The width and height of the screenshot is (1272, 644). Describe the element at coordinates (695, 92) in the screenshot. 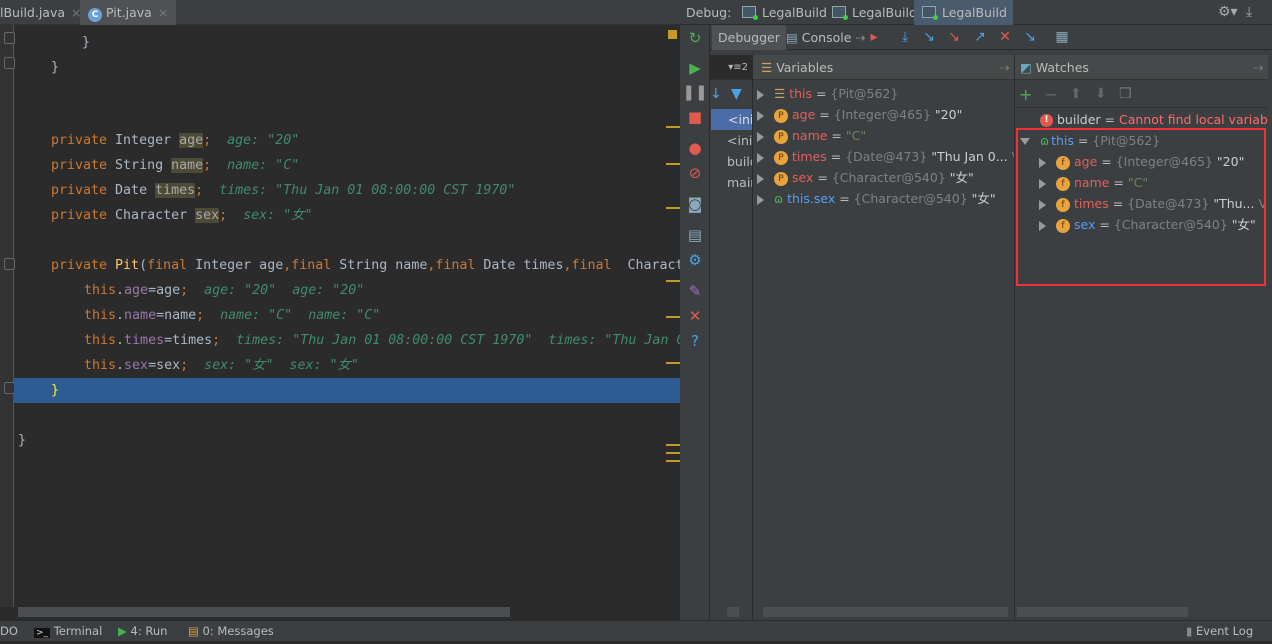

I see `pause-icon: ❚❚` at that location.